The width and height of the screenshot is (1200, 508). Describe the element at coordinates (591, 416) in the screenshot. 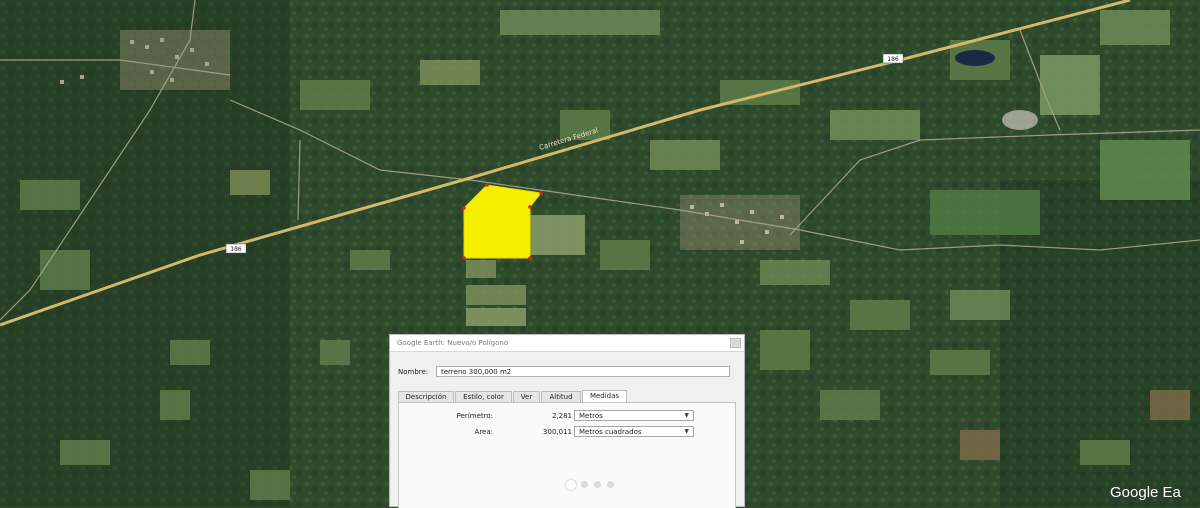

I see `perimeter-unit-value: Metros` at that location.